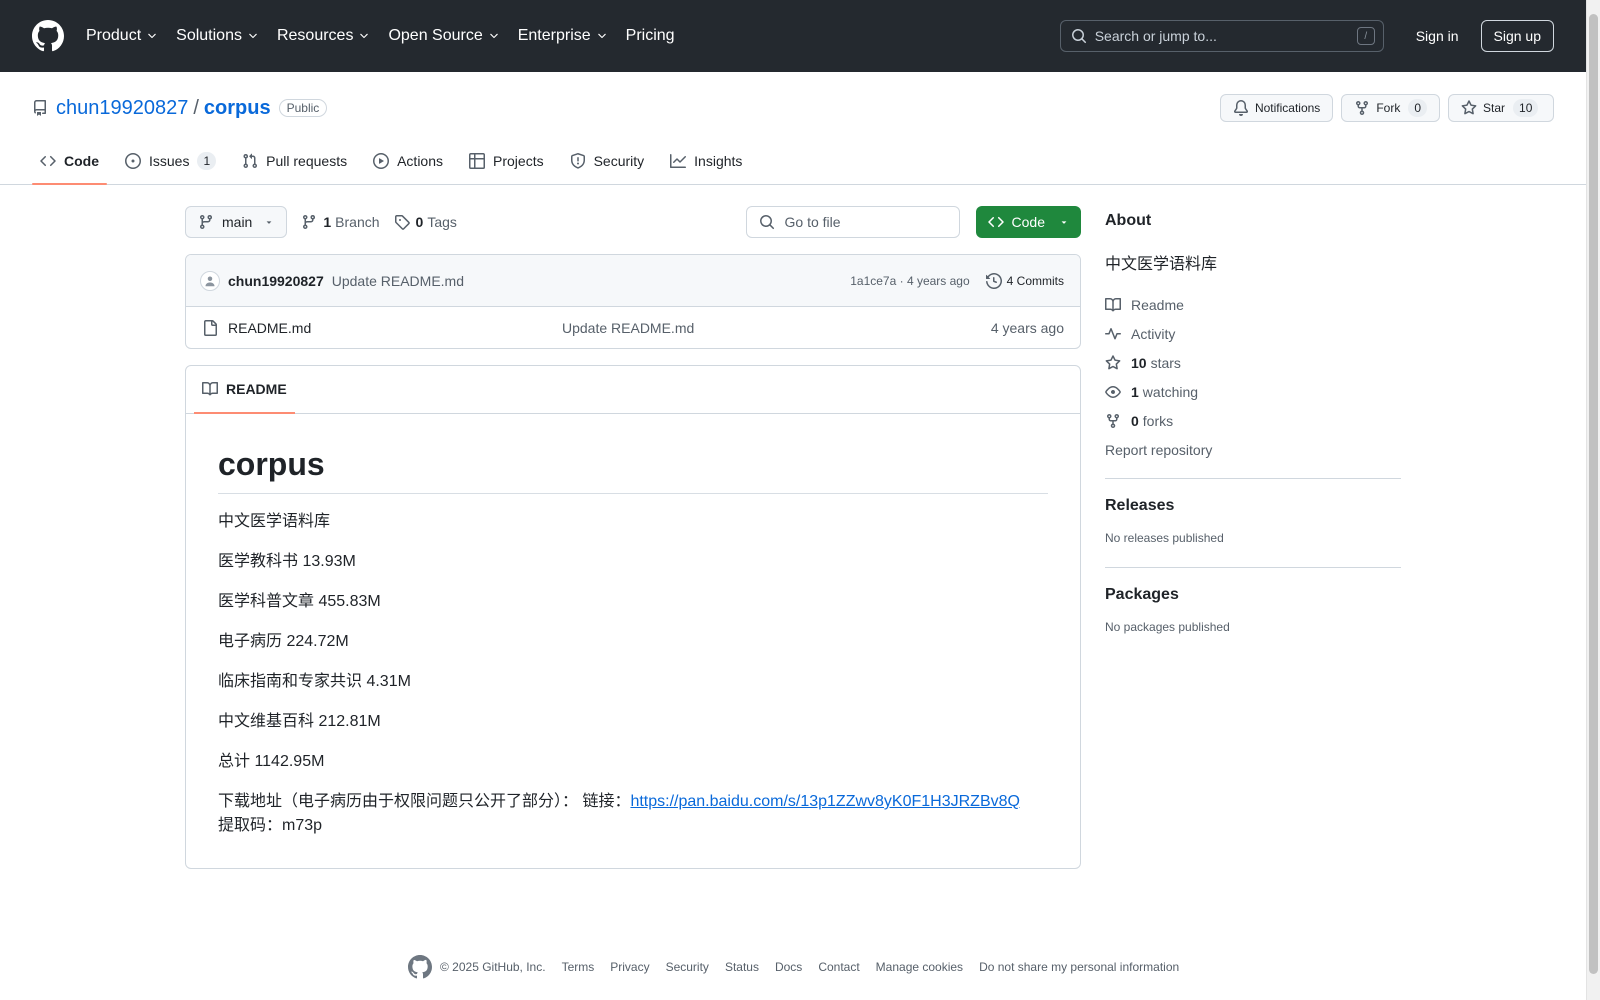  I want to click on notifications-button: Notifications, so click(1276, 108).